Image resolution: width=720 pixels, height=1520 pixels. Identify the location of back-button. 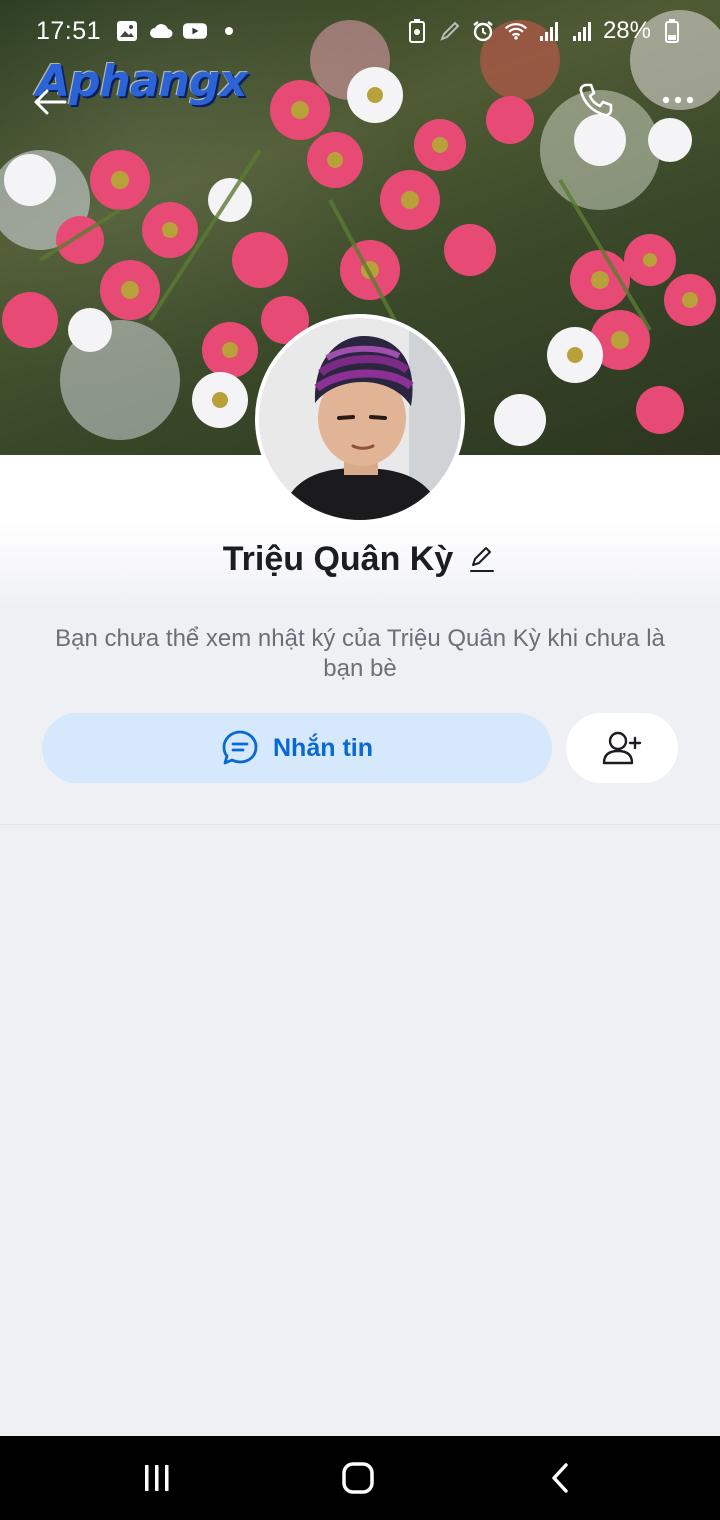
(50, 102).